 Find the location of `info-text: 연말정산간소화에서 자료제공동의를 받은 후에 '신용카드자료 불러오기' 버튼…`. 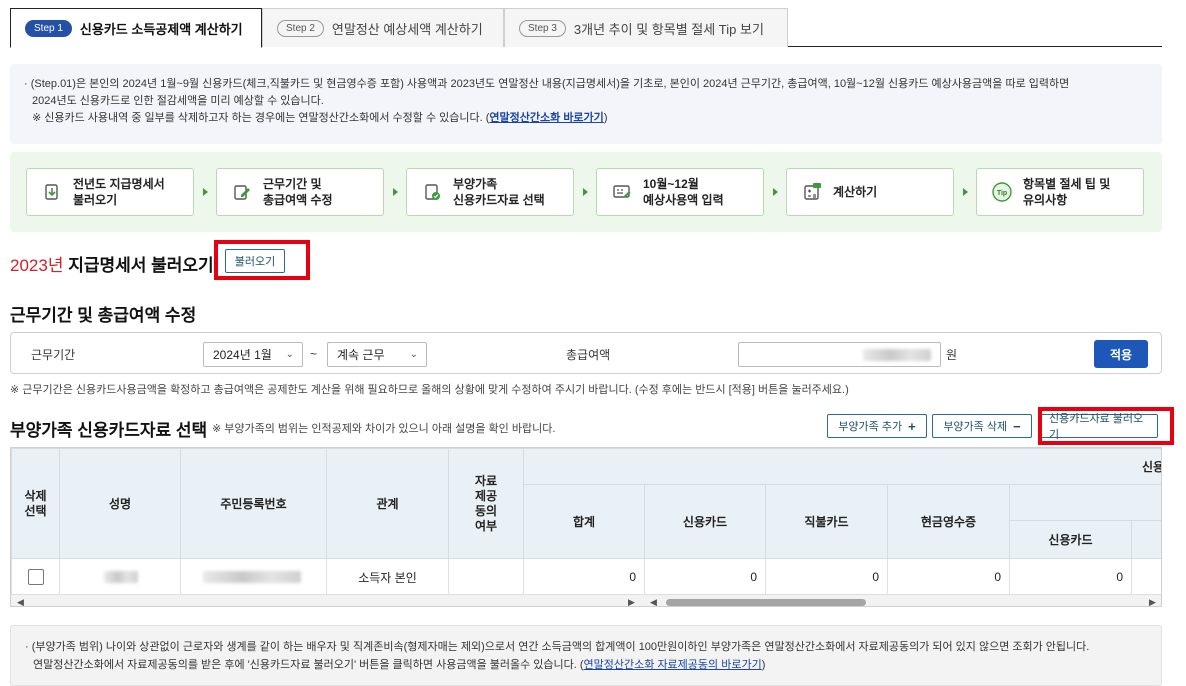

info-text: 연말정산간소화에서 자료제공동의를 받은 후에 '신용카드자료 불러오기' 버튼… is located at coordinates (308, 665).